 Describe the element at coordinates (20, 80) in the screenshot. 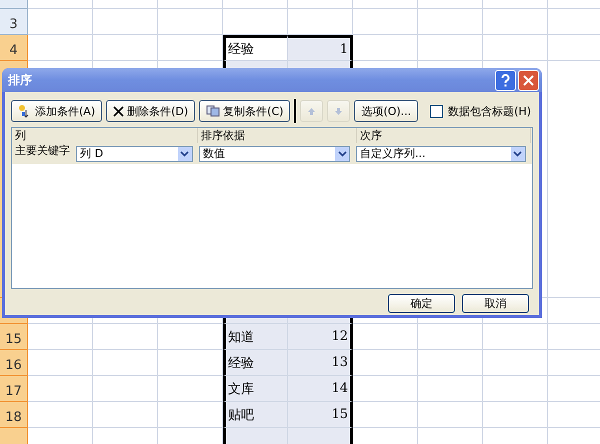

I see `window-title: 排序` at that location.